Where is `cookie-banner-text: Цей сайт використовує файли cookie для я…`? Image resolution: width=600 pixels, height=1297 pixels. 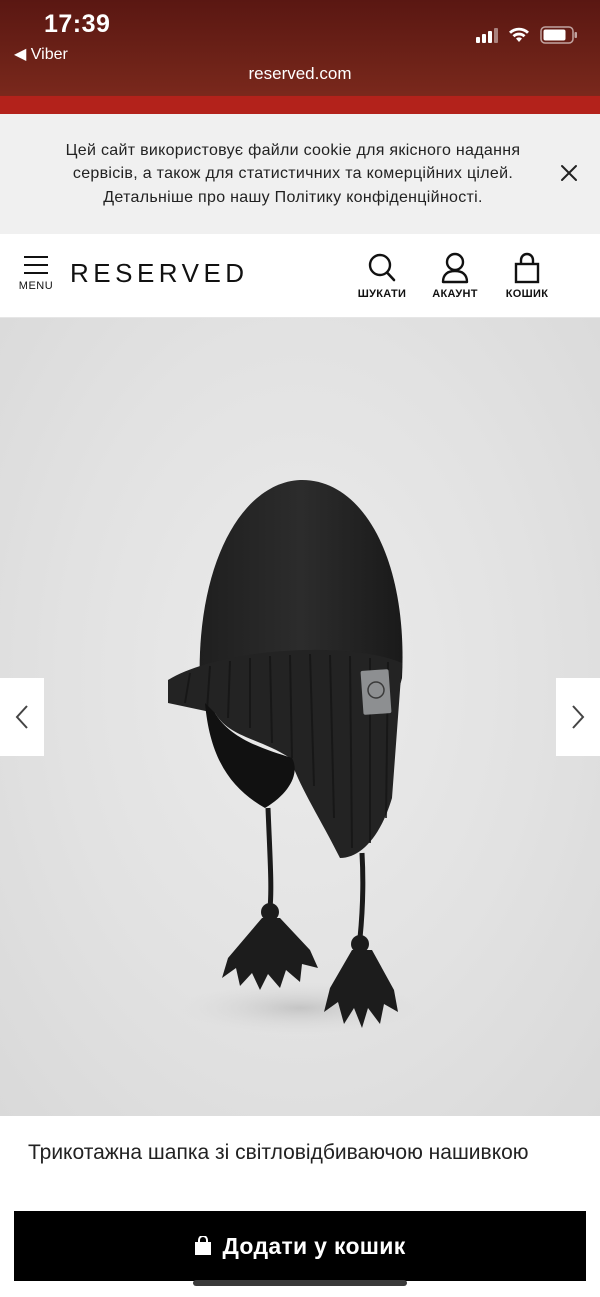
cookie-banner-text: Цей сайт використовує файли cookie для я… is located at coordinates (293, 173).